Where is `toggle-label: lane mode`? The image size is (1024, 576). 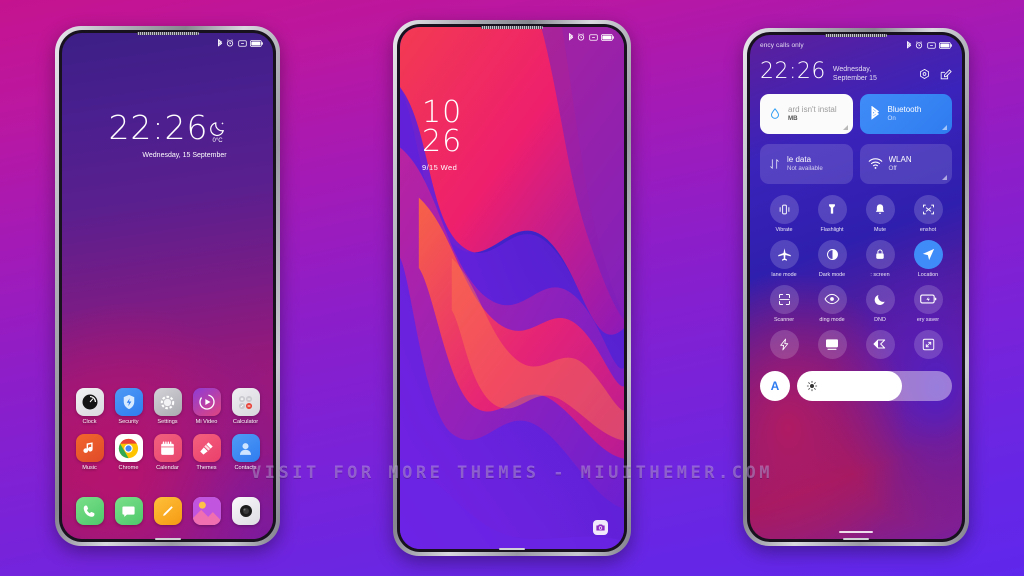
toggle-label: lane mode is located at coordinates (784, 274).